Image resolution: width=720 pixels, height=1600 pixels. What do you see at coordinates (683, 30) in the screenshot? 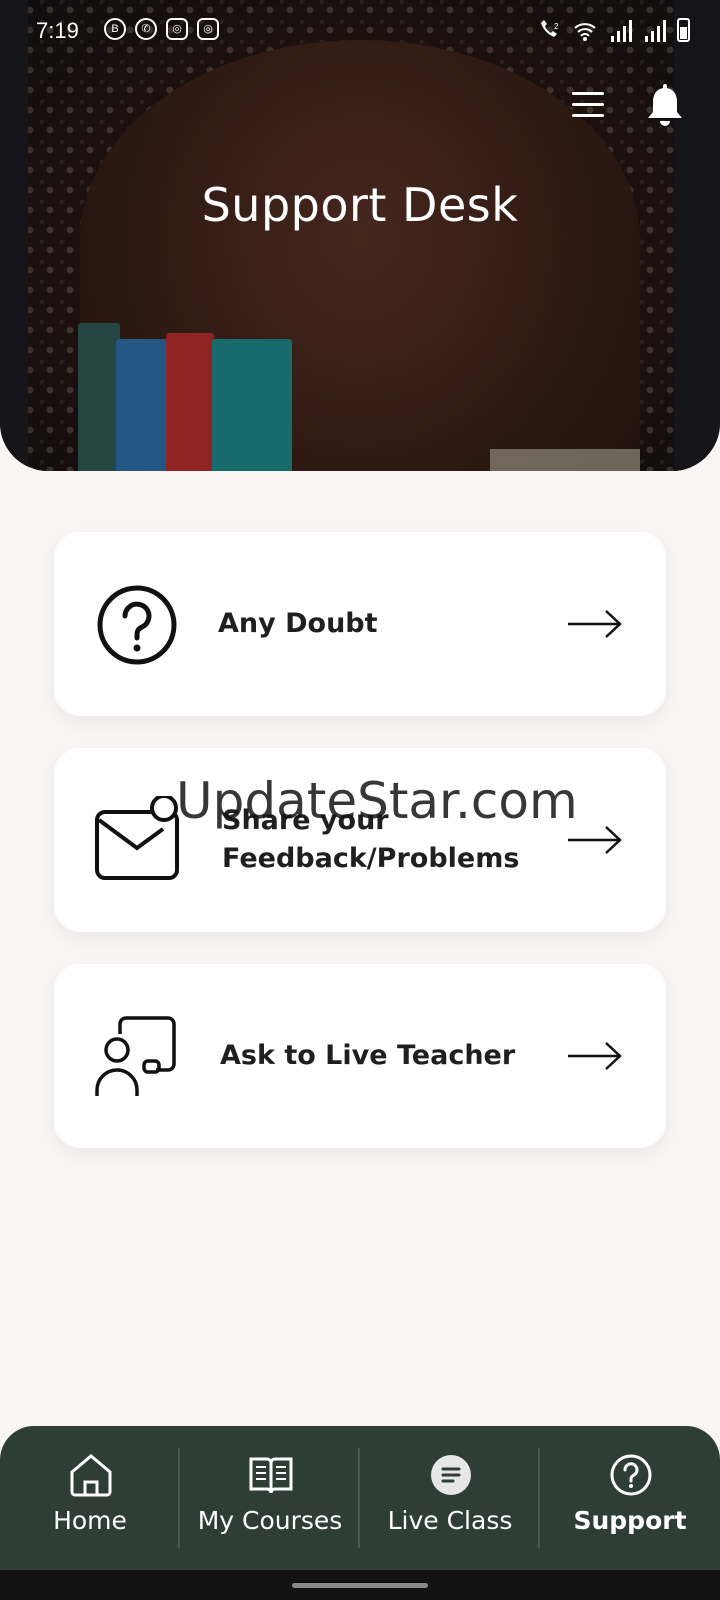
I see `battery-icon` at bounding box center [683, 30].